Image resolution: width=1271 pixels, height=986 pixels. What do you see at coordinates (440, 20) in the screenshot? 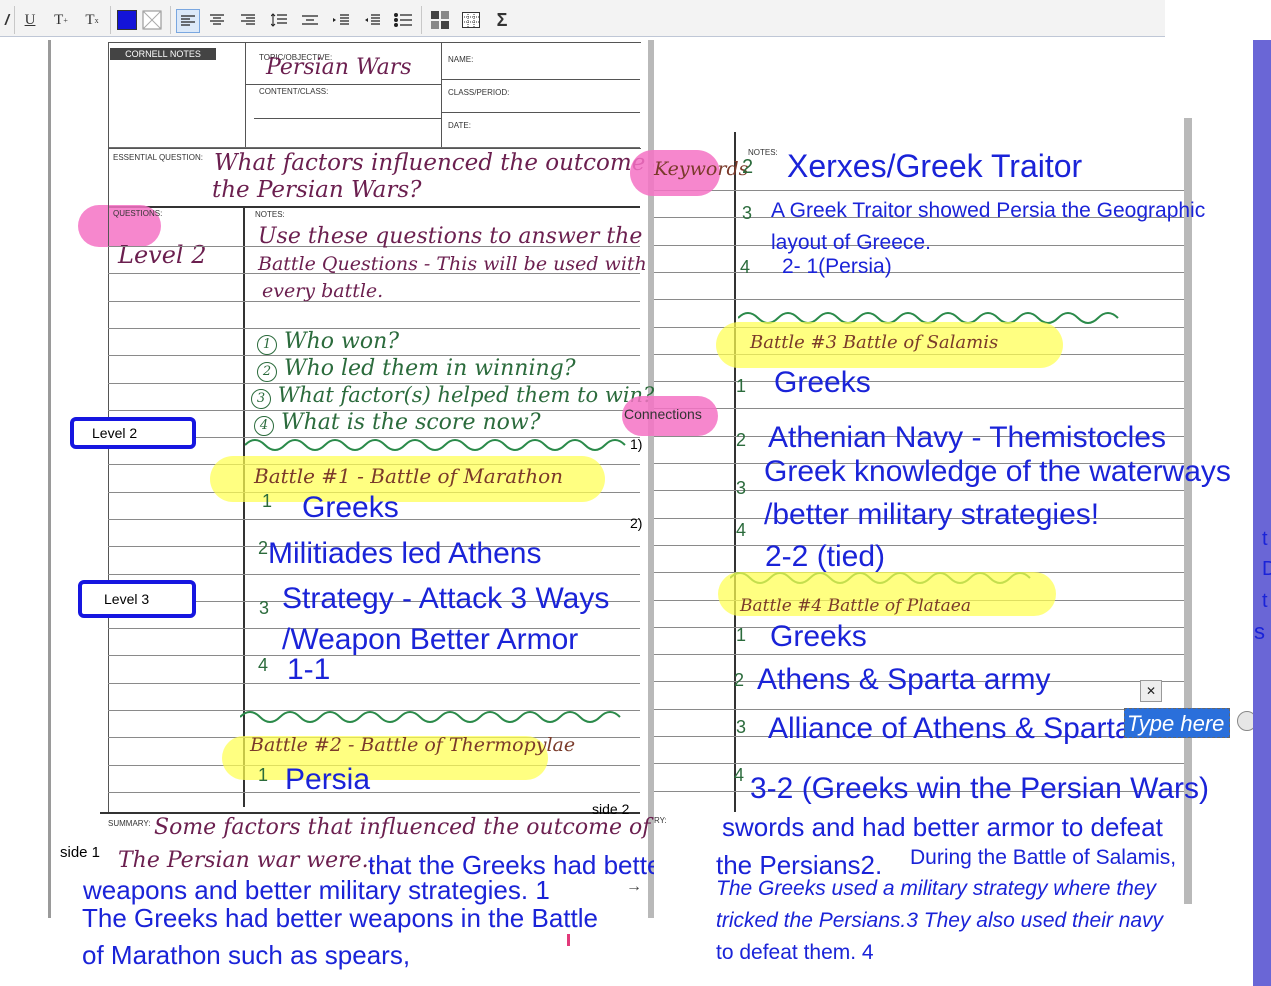
I see `layout-icon` at bounding box center [440, 20].